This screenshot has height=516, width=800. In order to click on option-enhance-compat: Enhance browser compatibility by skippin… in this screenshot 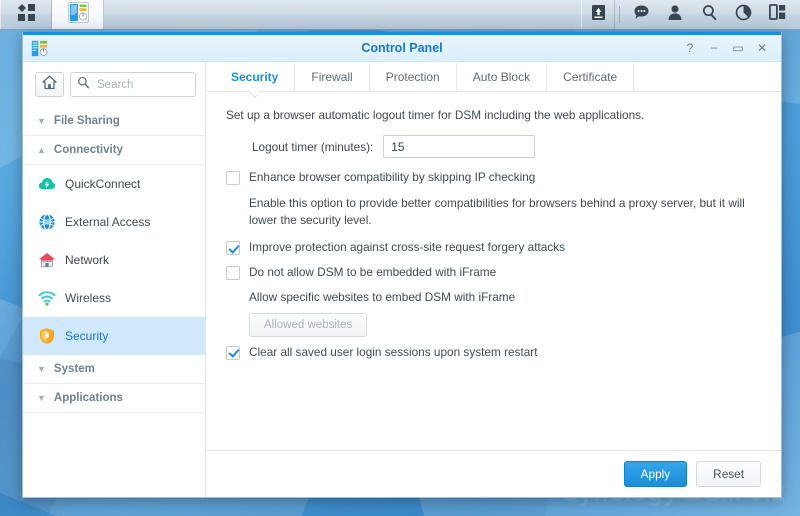, I will do `click(493, 178)`.